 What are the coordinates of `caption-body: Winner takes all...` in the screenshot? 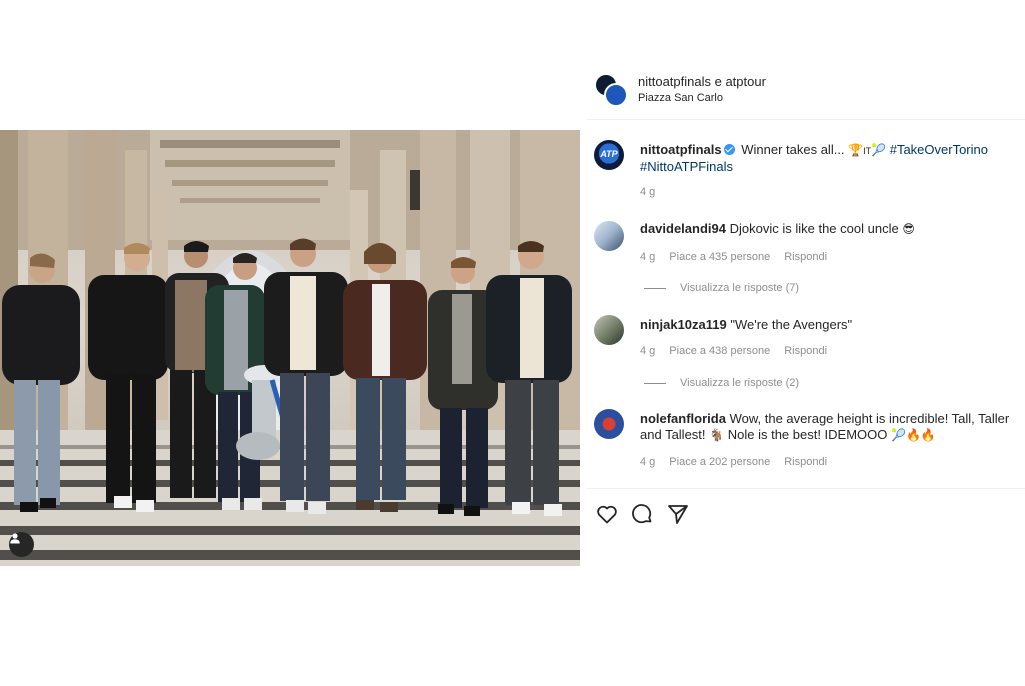 It's located at (793, 149).